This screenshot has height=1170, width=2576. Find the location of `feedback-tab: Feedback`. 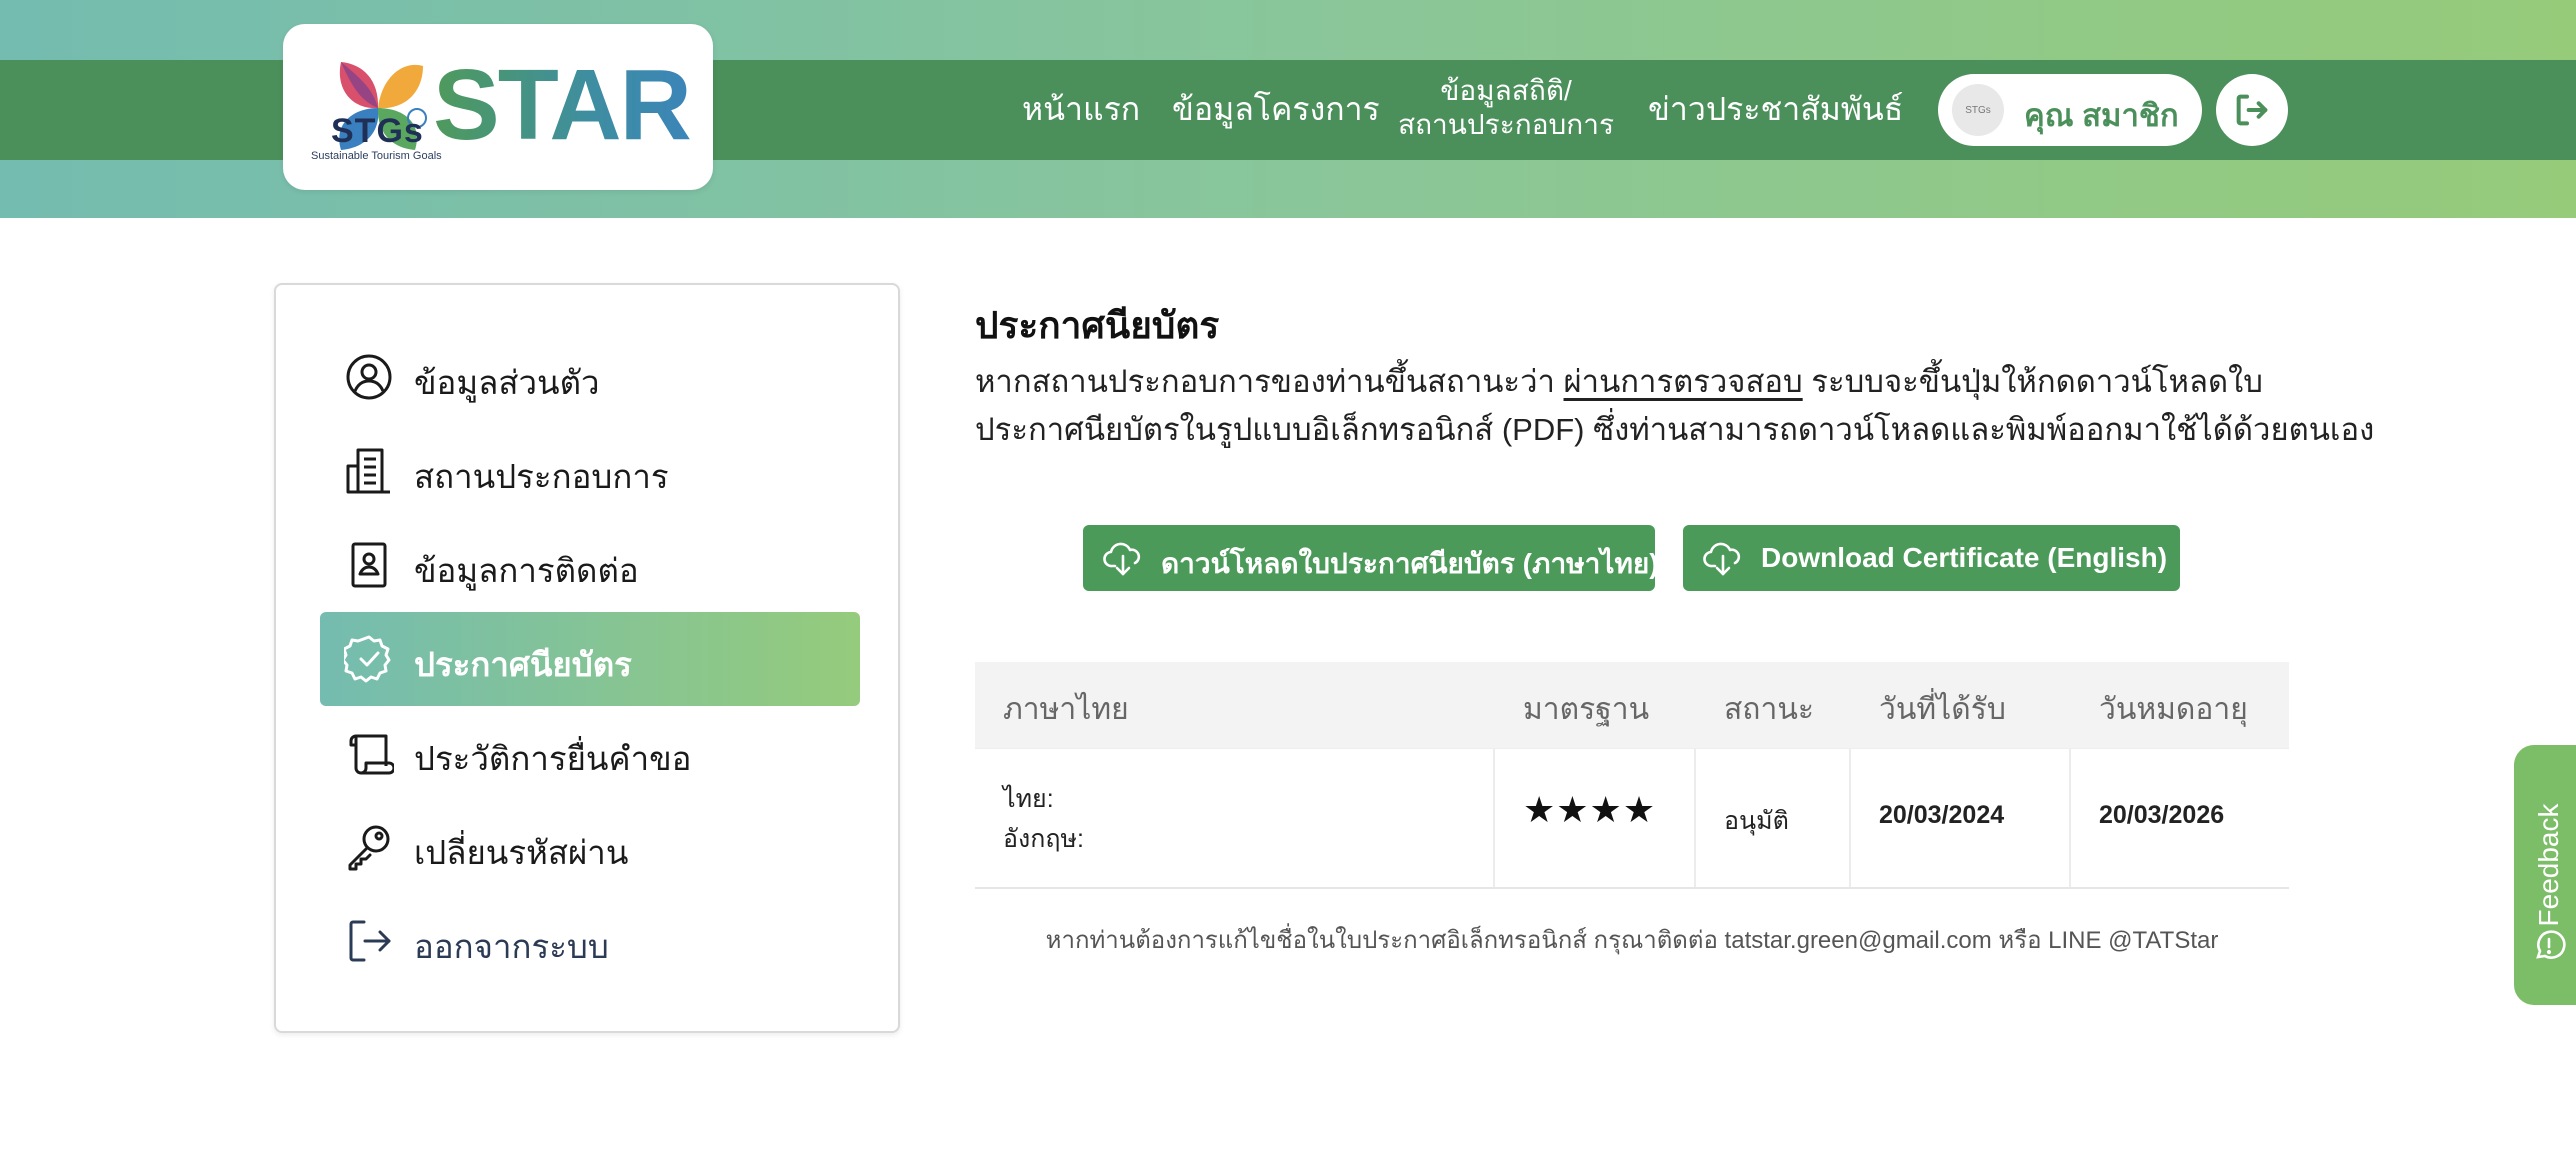

feedback-tab: Feedback is located at coordinates (2545, 875).